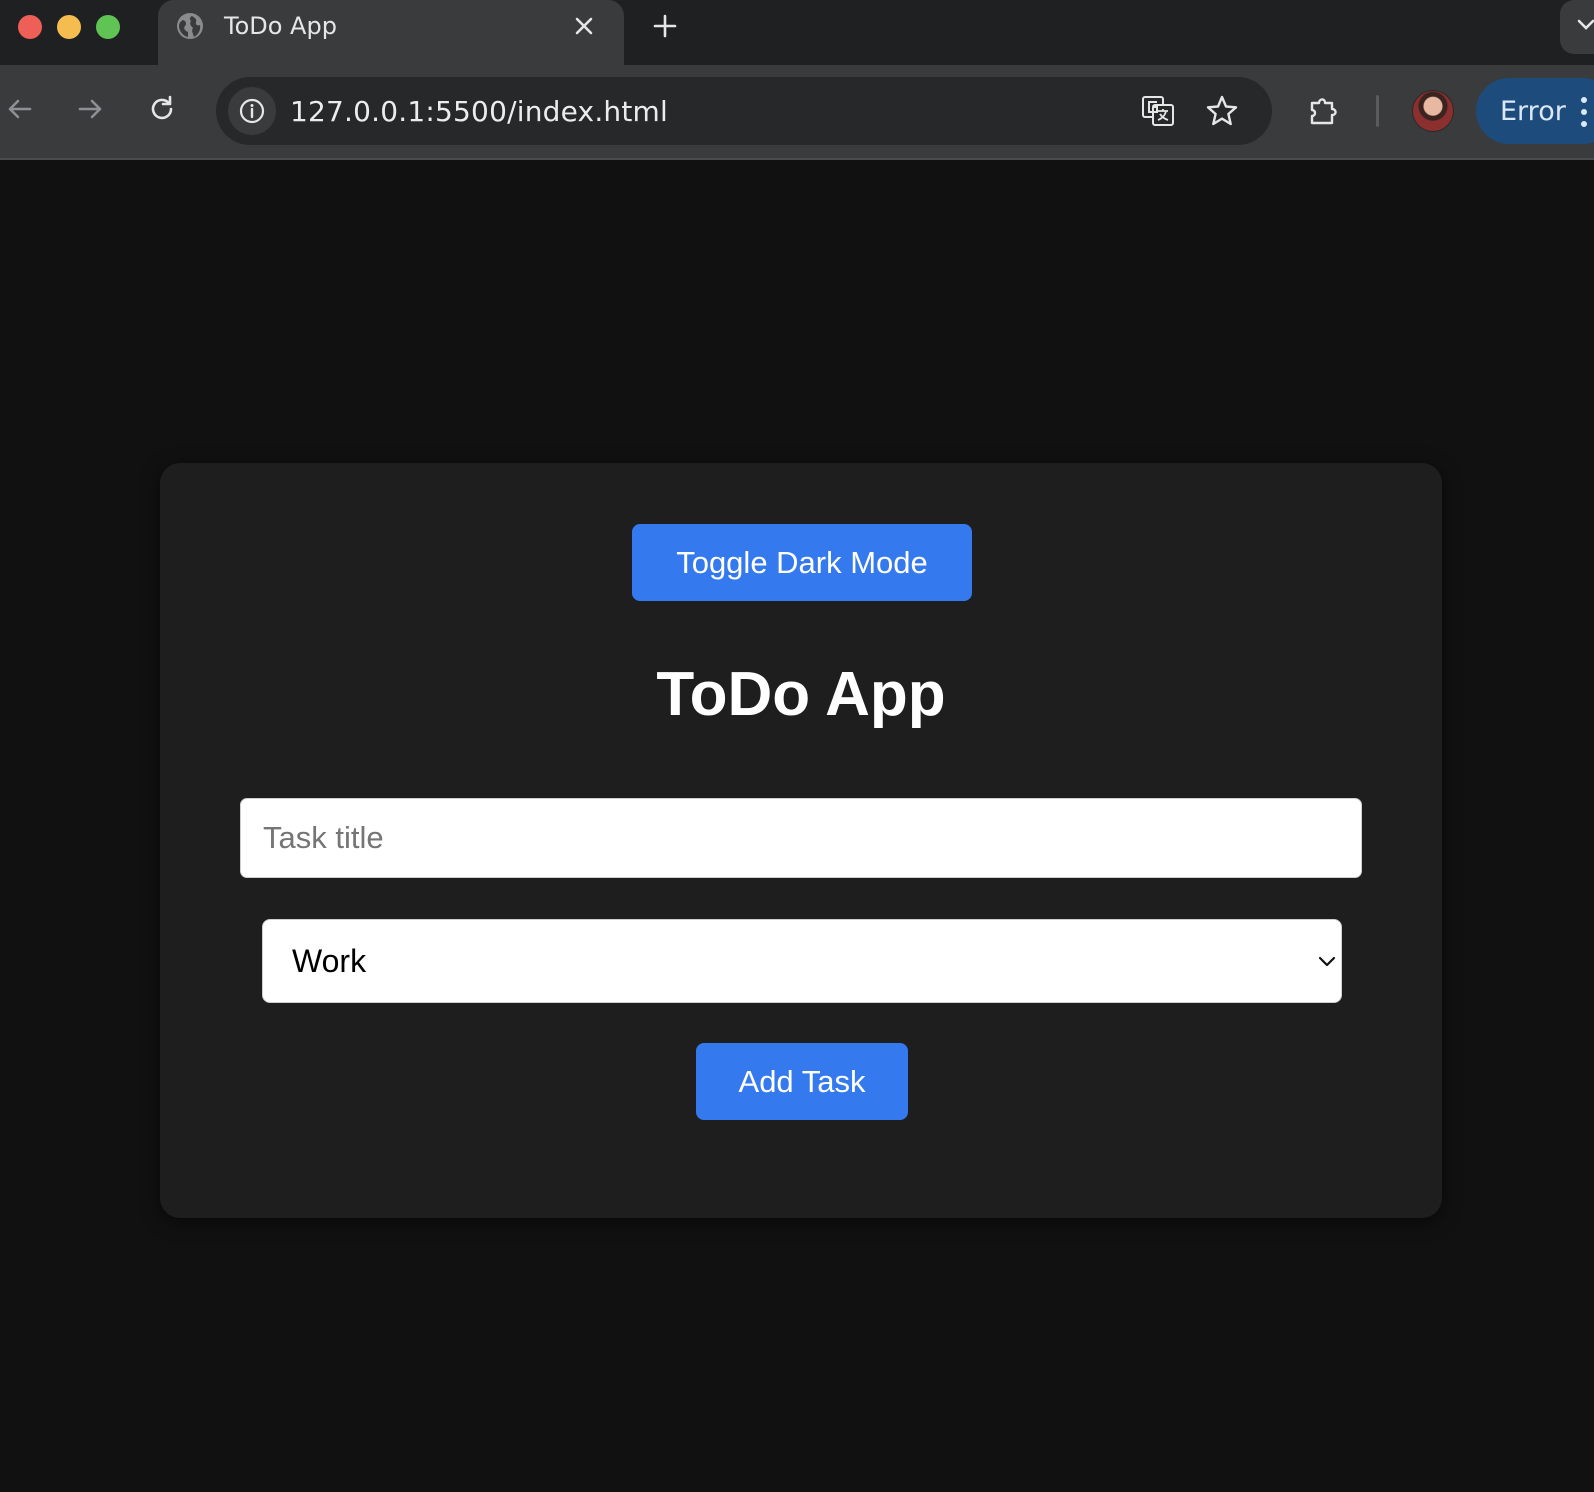 The image size is (1594, 1492). I want to click on plus-icon, so click(665, 26).